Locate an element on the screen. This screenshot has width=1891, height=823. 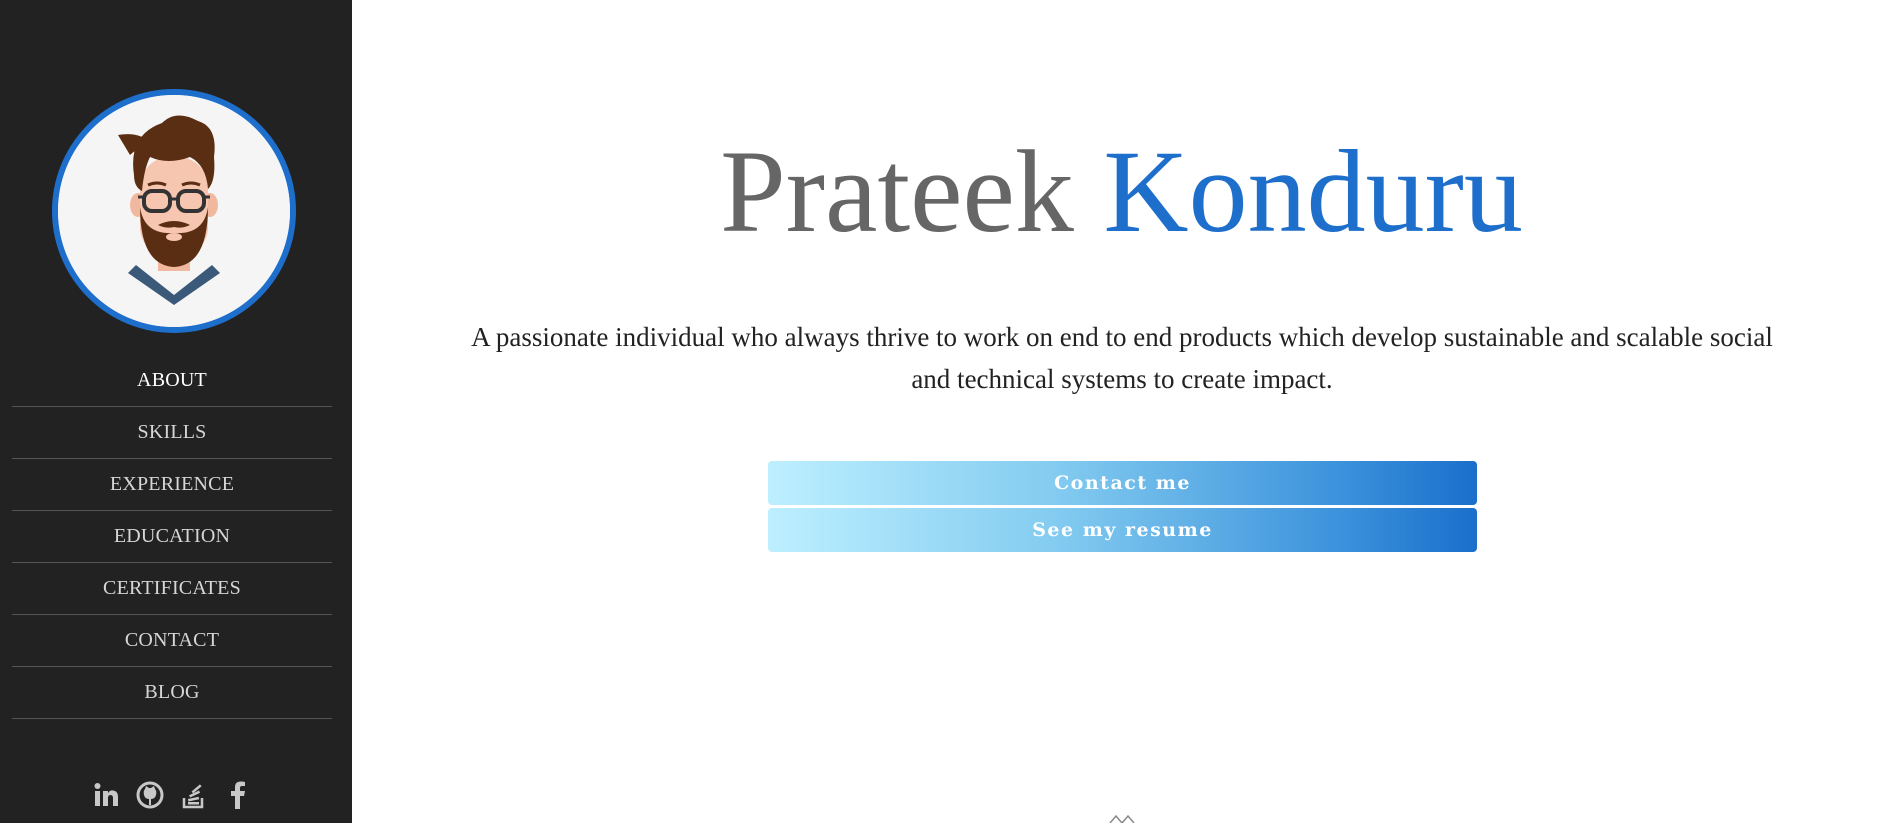
sidebar-item-blog: BLOG is located at coordinates (172, 693).